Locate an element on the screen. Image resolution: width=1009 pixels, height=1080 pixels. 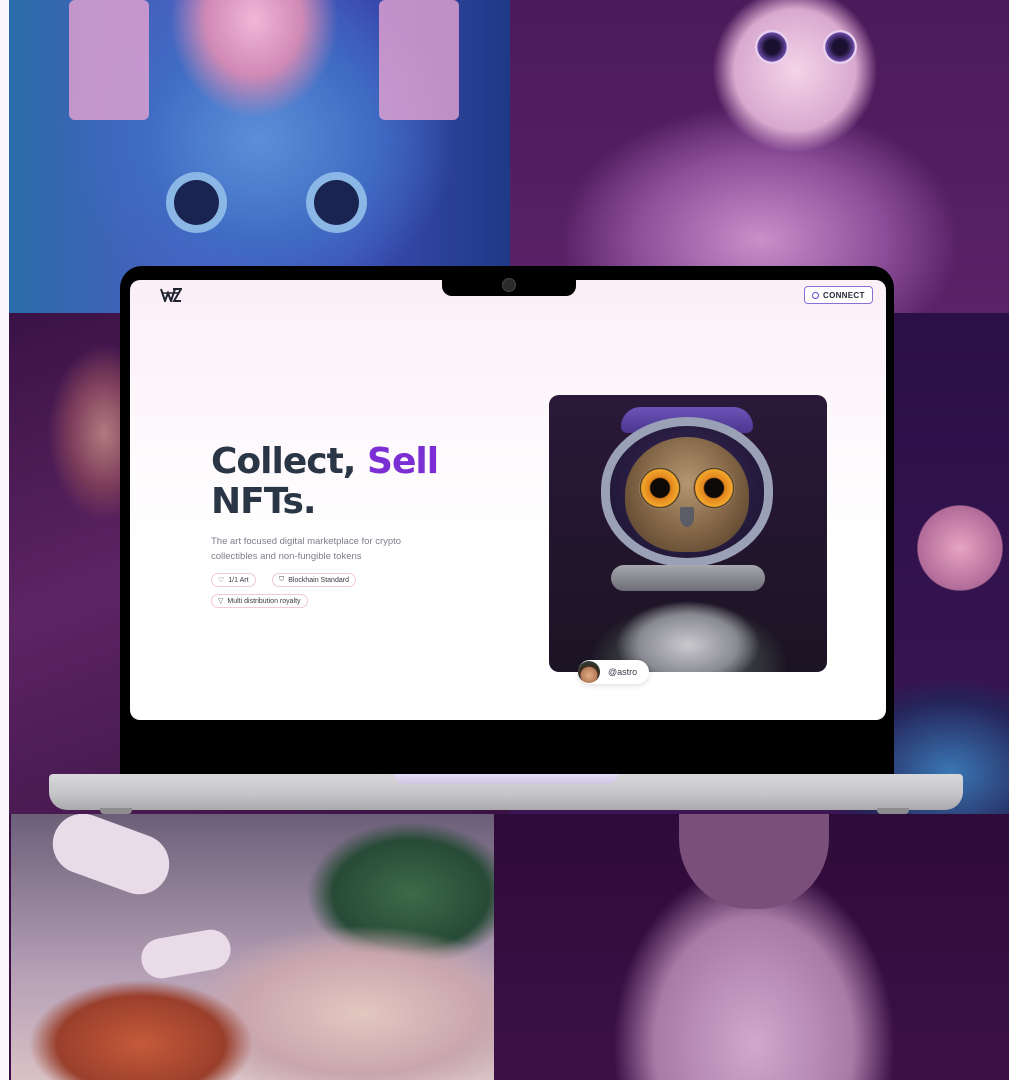
owl-face is located at coordinates (687, 494).